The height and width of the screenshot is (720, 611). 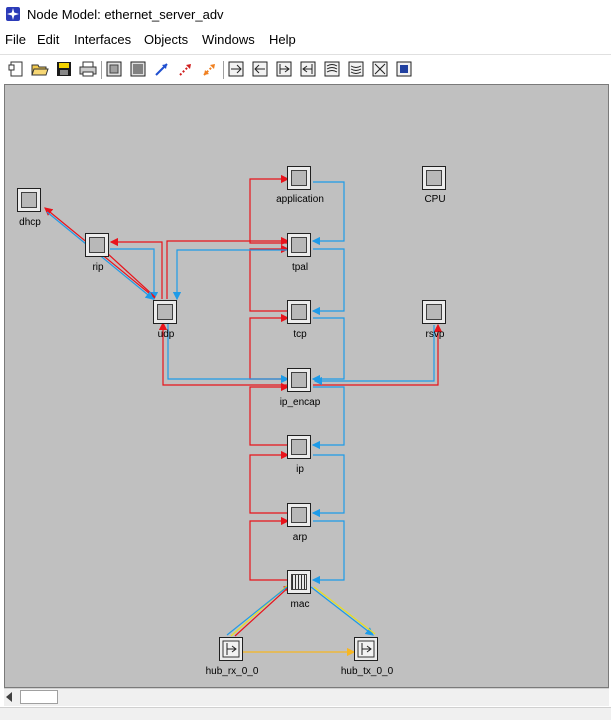 I want to click on stream-tcp-tpal, so click(x=269, y=278).